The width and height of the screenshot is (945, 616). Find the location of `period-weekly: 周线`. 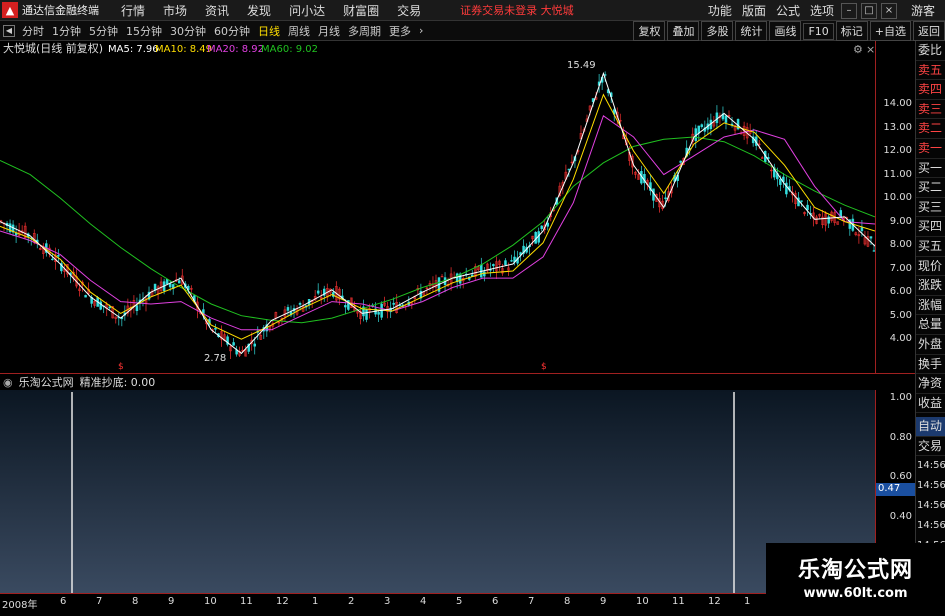

period-weekly: 周线 is located at coordinates (299, 31).